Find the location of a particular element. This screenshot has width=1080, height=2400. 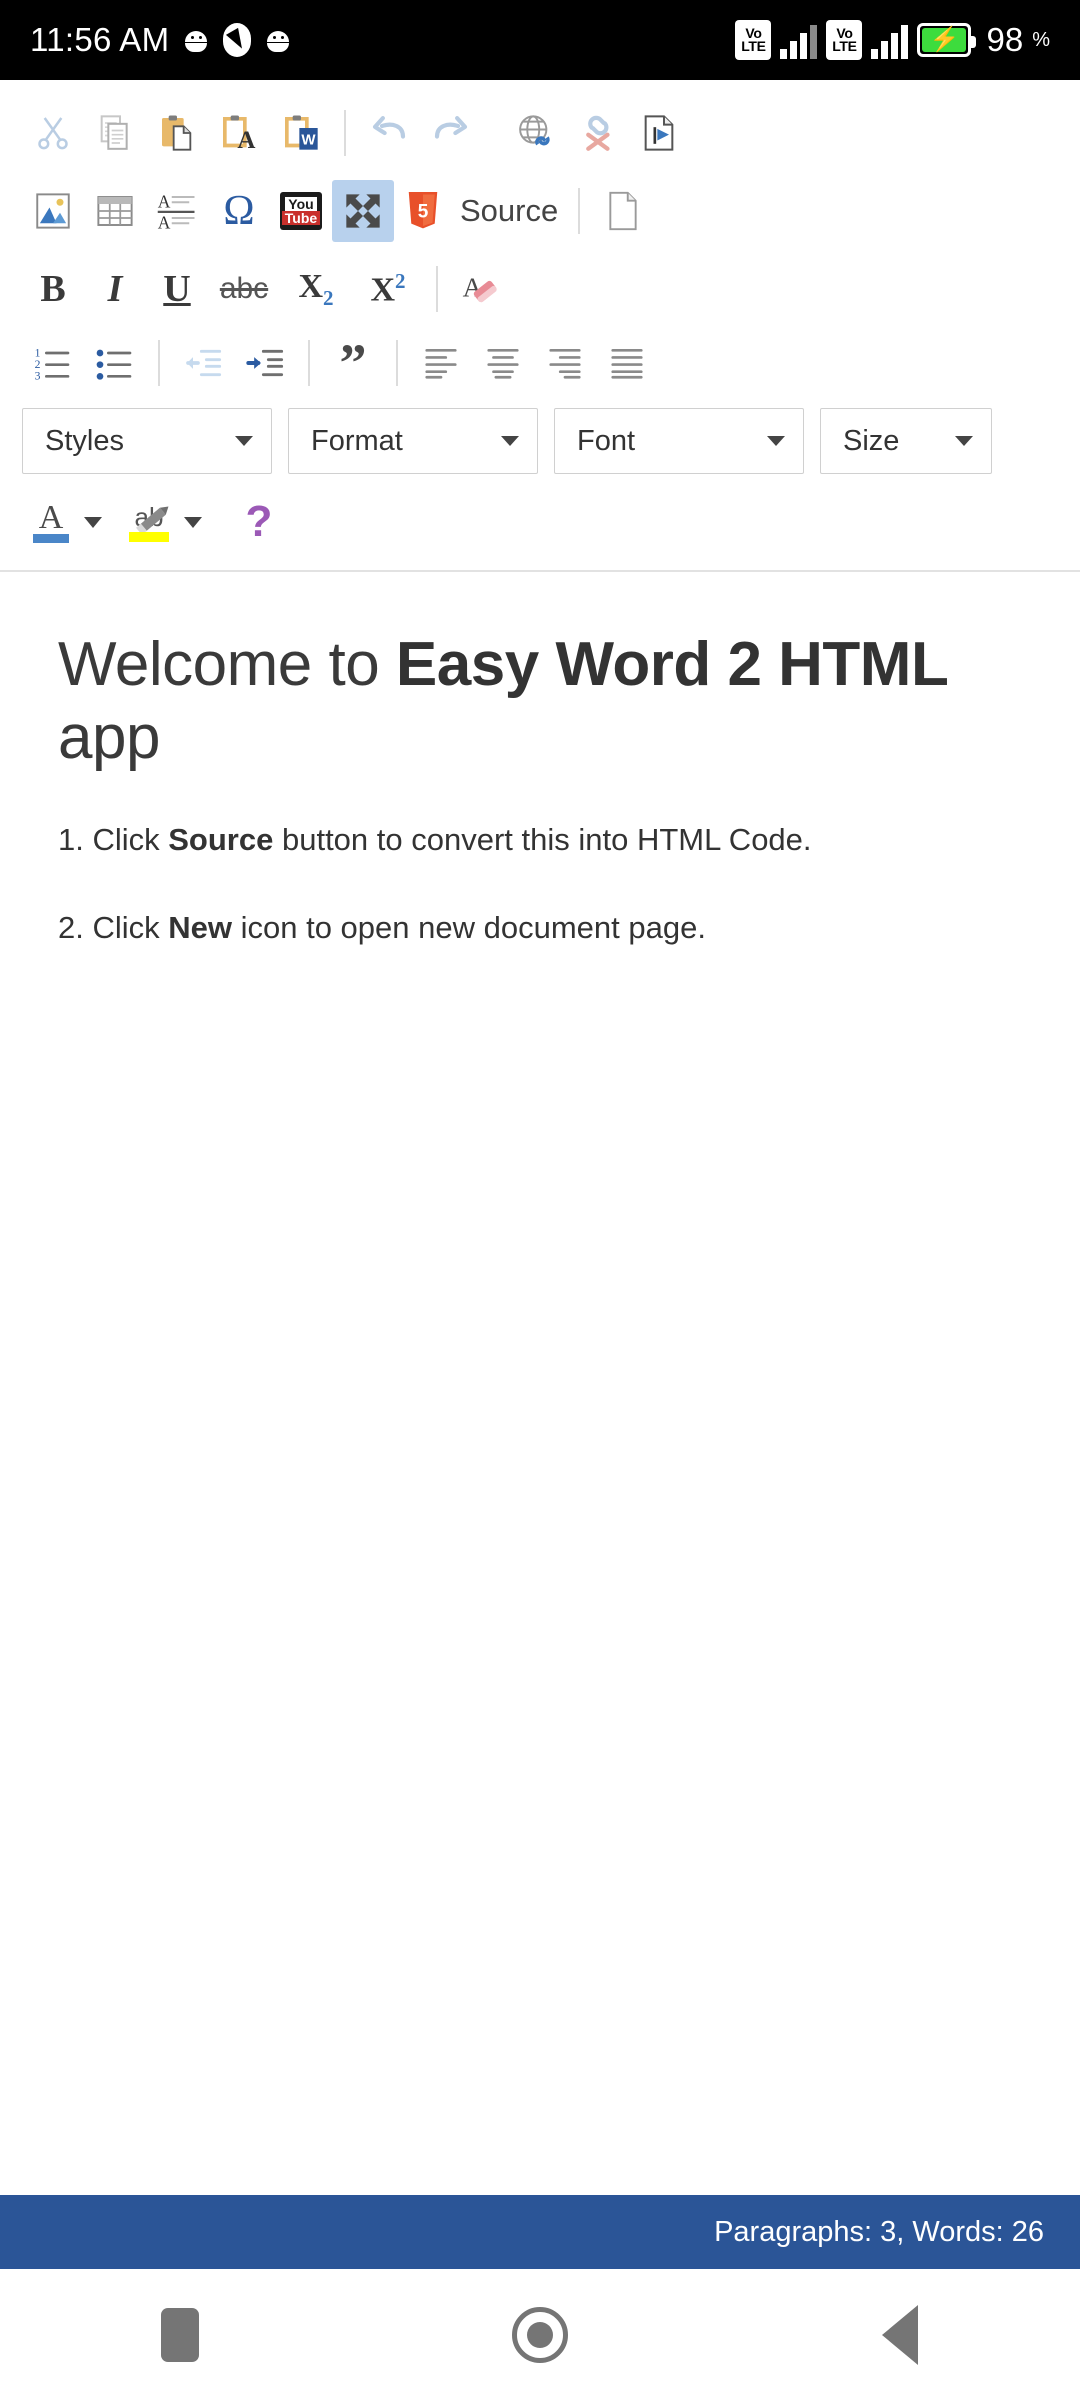

bold-button: B is located at coordinates (53, 289).